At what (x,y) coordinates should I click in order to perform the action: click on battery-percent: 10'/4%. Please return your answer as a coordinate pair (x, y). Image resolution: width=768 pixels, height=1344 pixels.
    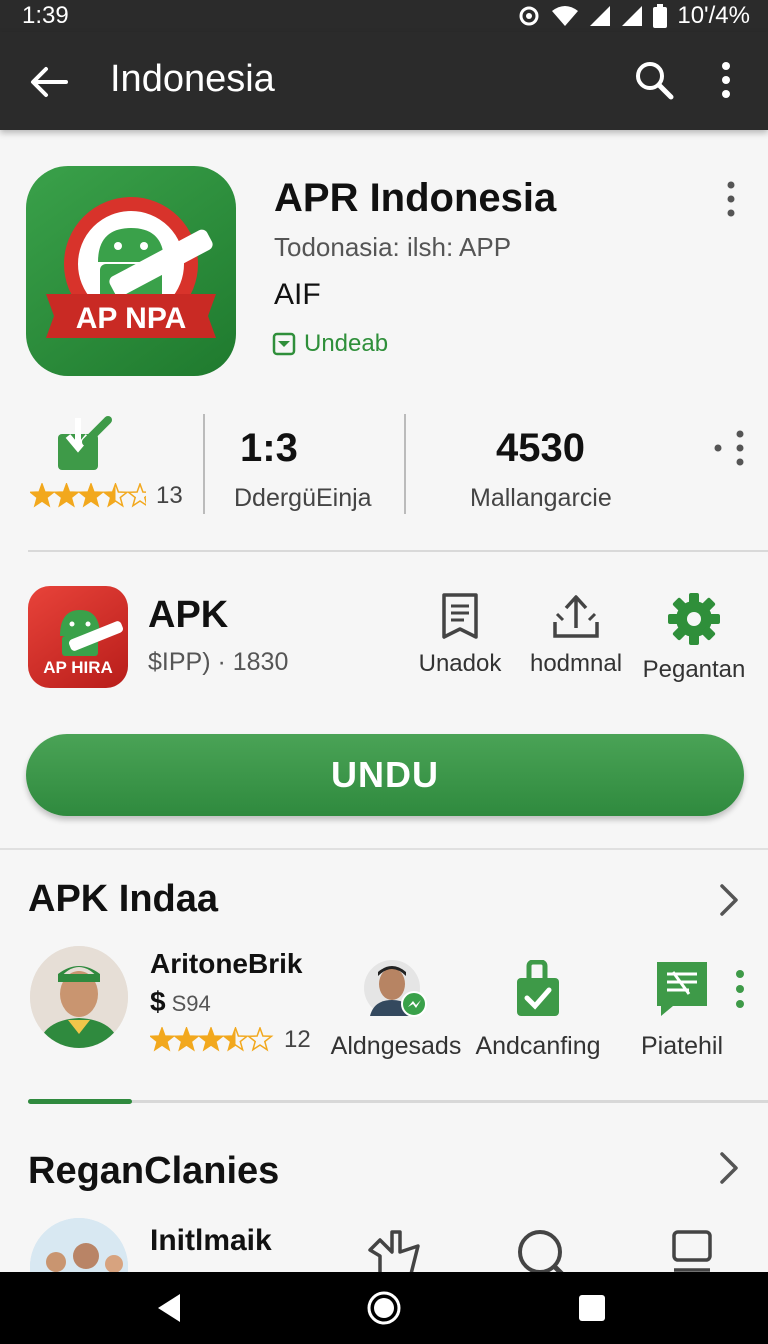
    Looking at the image, I should click on (713, 15).